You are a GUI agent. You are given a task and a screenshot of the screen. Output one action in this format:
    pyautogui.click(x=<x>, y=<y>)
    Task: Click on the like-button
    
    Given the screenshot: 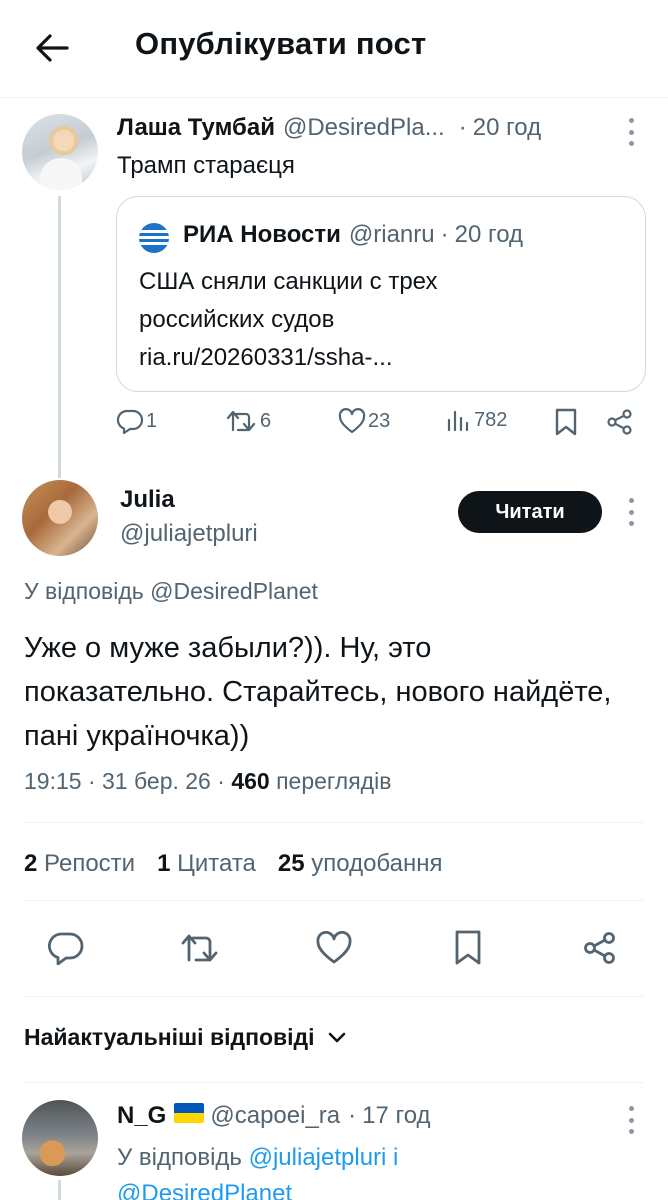 What is the action you would take?
    pyautogui.click(x=334, y=948)
    